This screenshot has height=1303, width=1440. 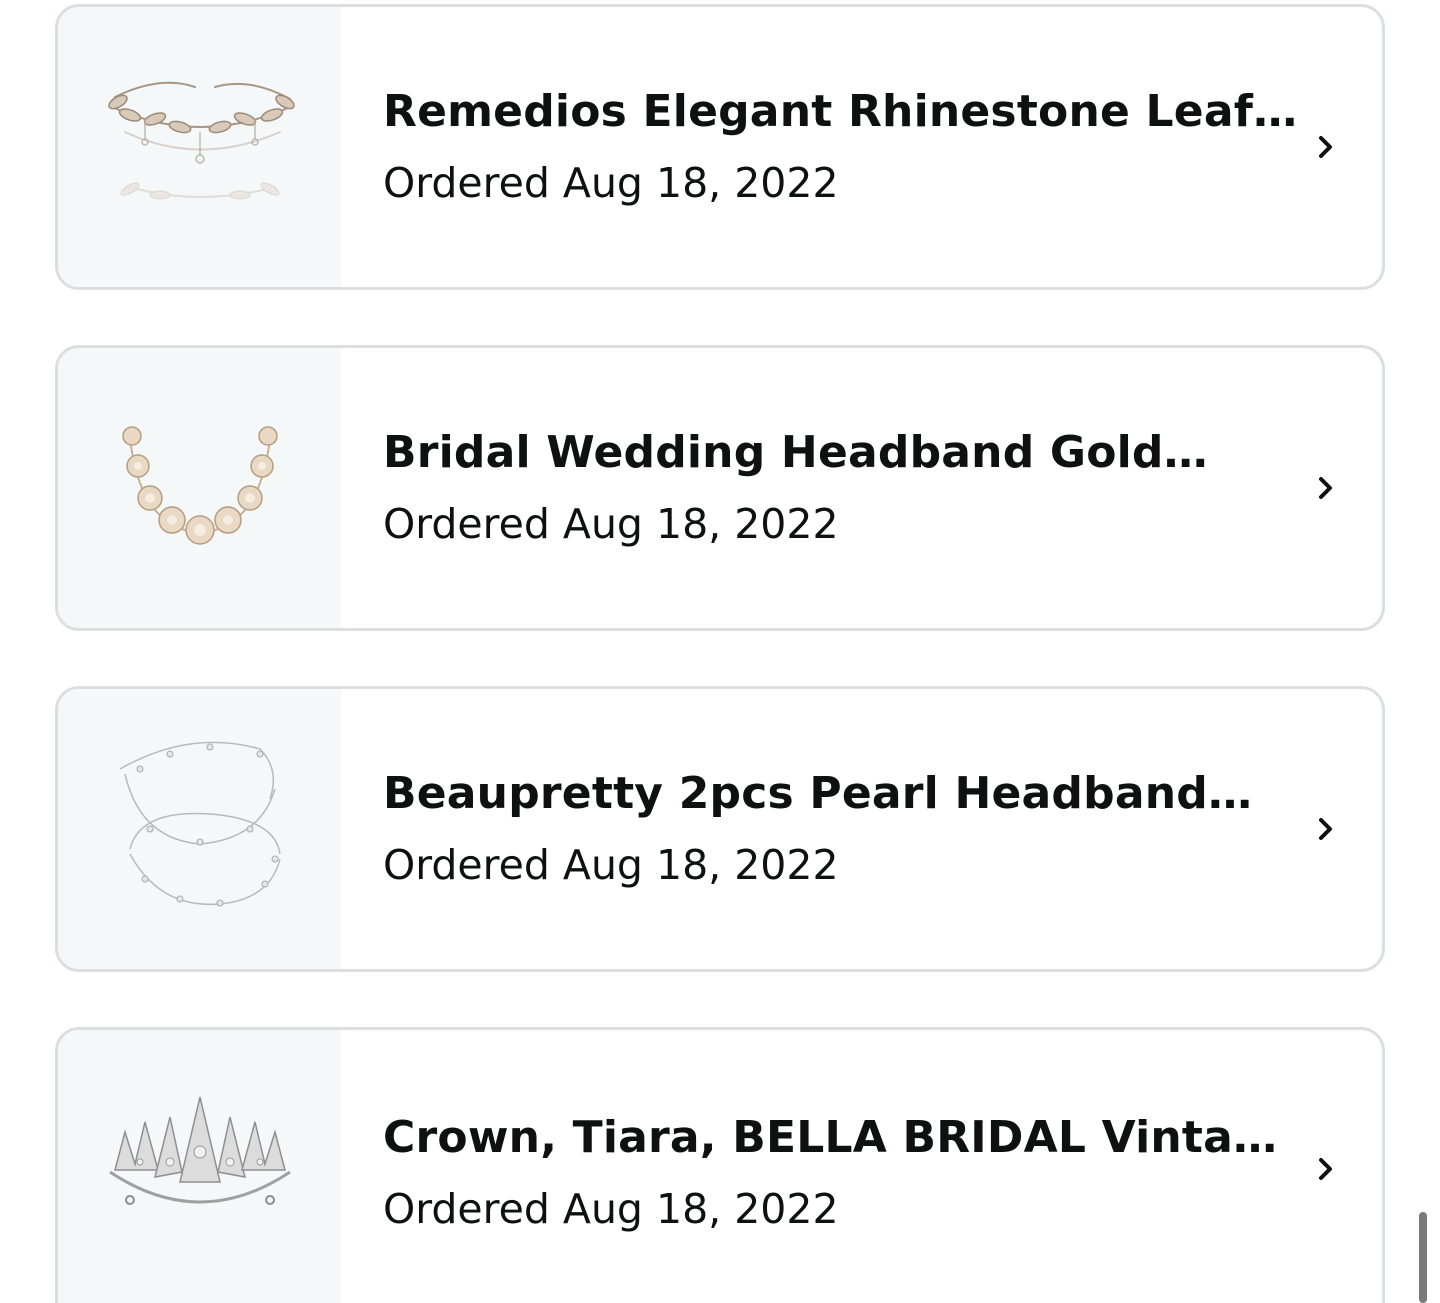 What do you see at coordinates (199, 1150) in the screenshot?
I see `tiara-image` at bounding box center [199, 1150].